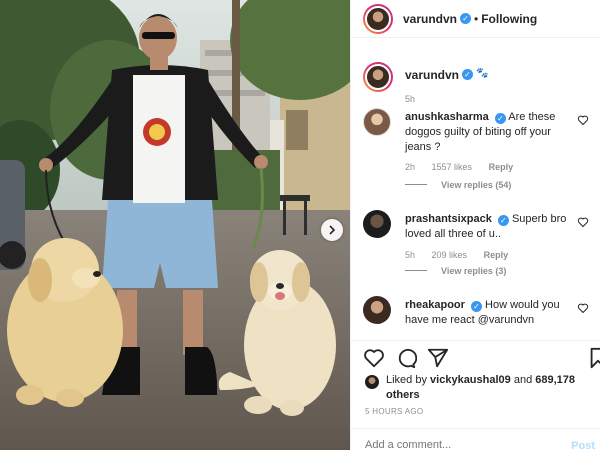 This screenshot has width=600, height=450. Describe the element at coordinates (394, 411) in the screenshot. I see `post-timestamp: 5 HOURS AGO` at that location.